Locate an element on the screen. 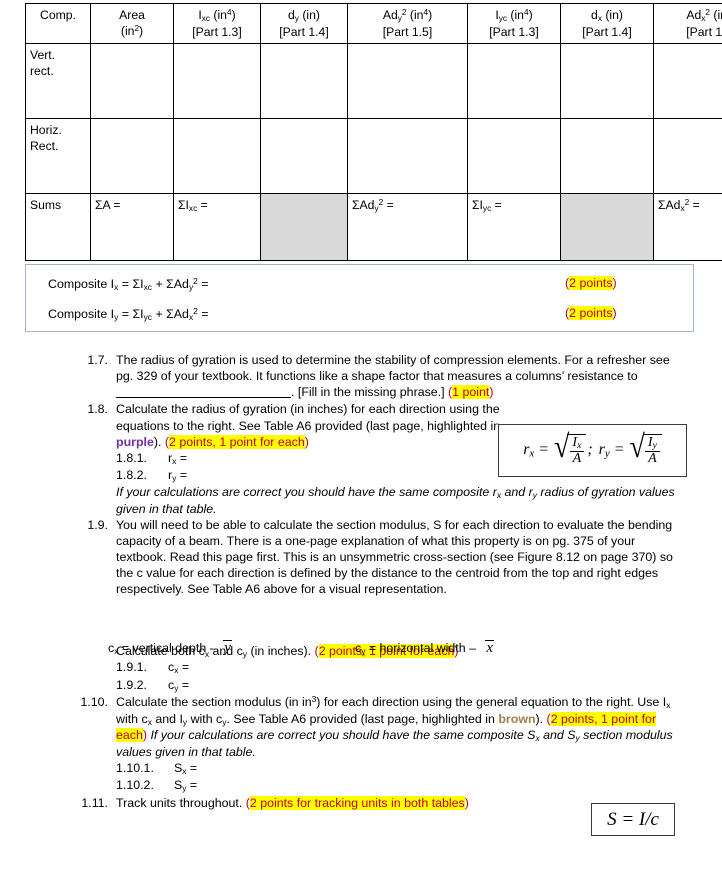 The height and width of the screenshot is (885, 722). cell-sum-dy-shaded is located at coordinates (304, 226).